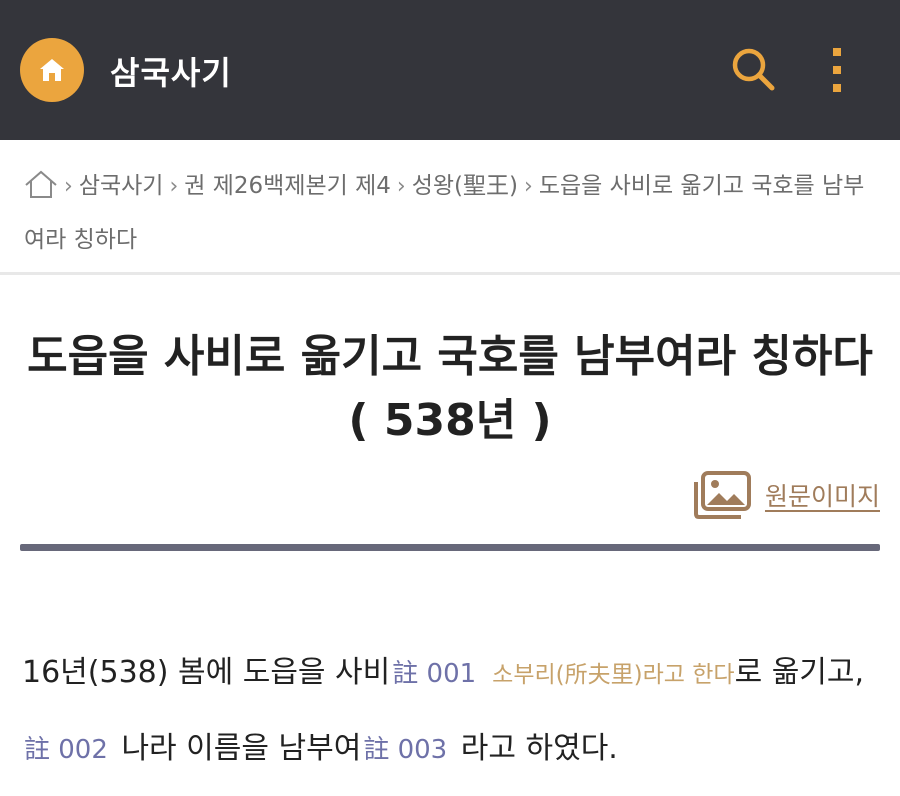 This screenshot has height=796, width=900. What do you see at coordinates (236, 748) in the screenshot?
I see `body-text: 나라 이름을 남부여` at bounding box center [236, 748].